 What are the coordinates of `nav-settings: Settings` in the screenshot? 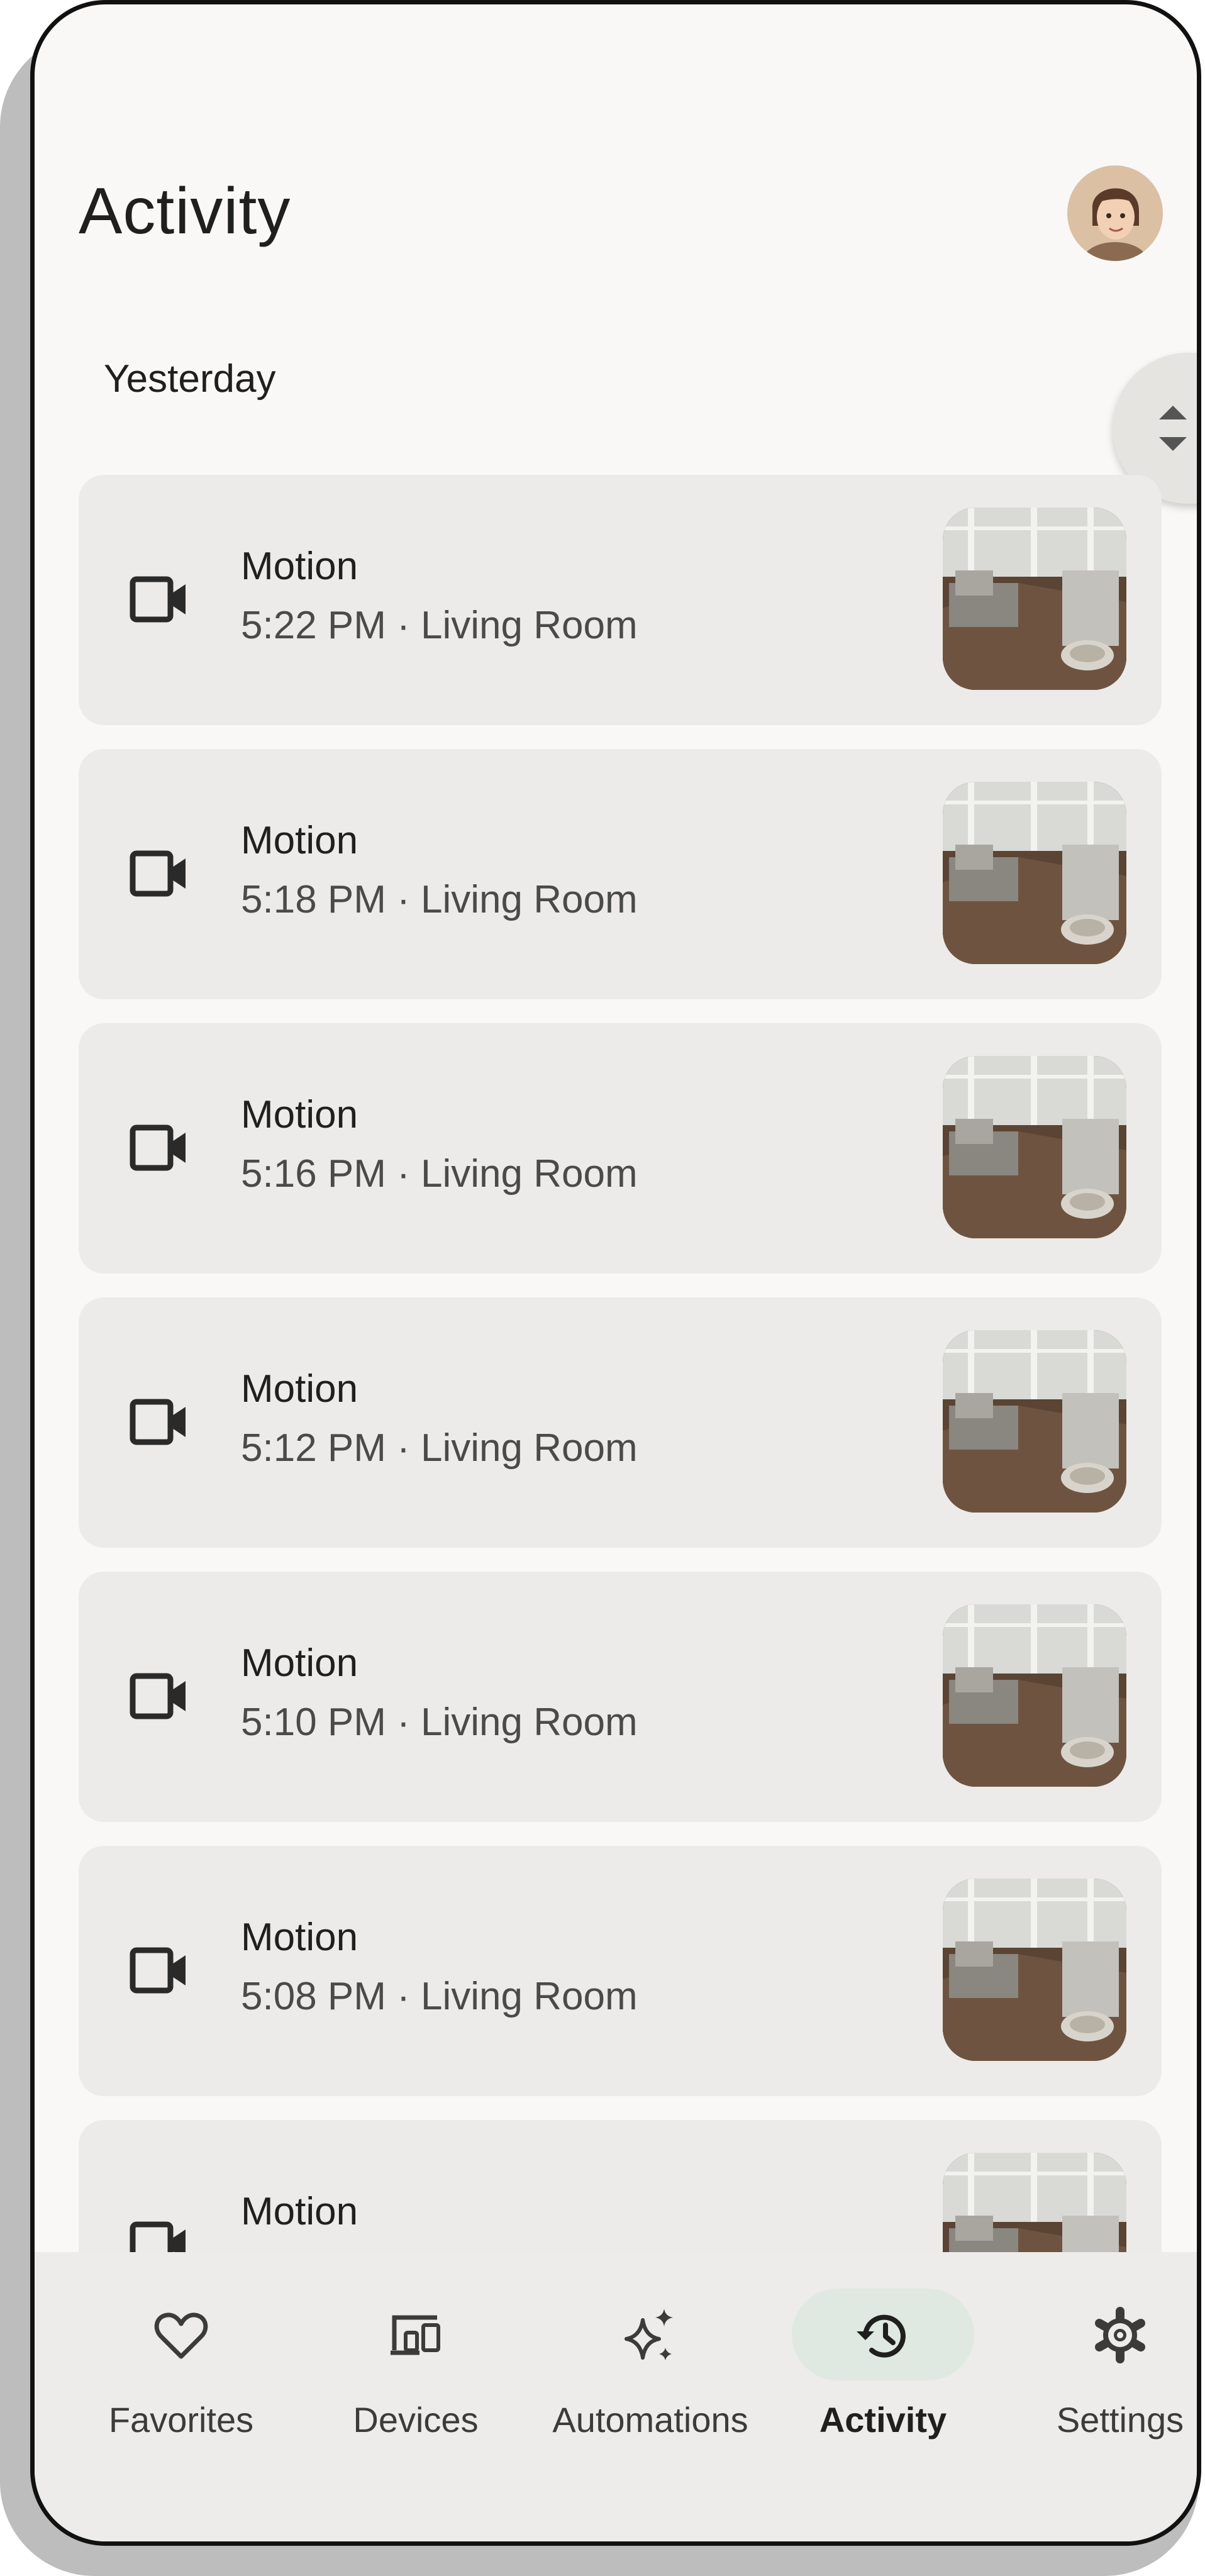 It's located at (1111, 2346).